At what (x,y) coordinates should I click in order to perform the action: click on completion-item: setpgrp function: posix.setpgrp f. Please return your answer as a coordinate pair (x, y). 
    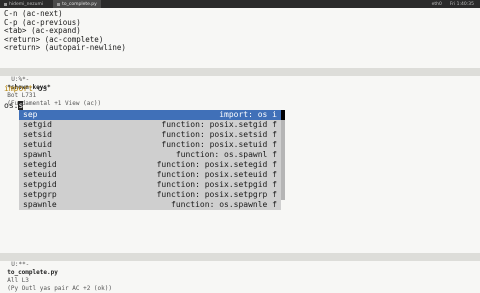
    Looking at the image, I should click on (150, 195).